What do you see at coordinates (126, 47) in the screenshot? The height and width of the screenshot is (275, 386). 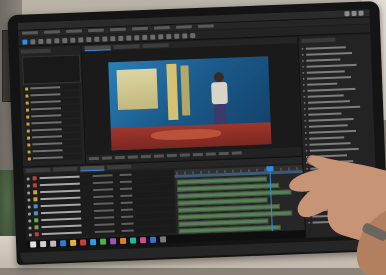 I see `tab-layer` at bounding box center [126, 47].